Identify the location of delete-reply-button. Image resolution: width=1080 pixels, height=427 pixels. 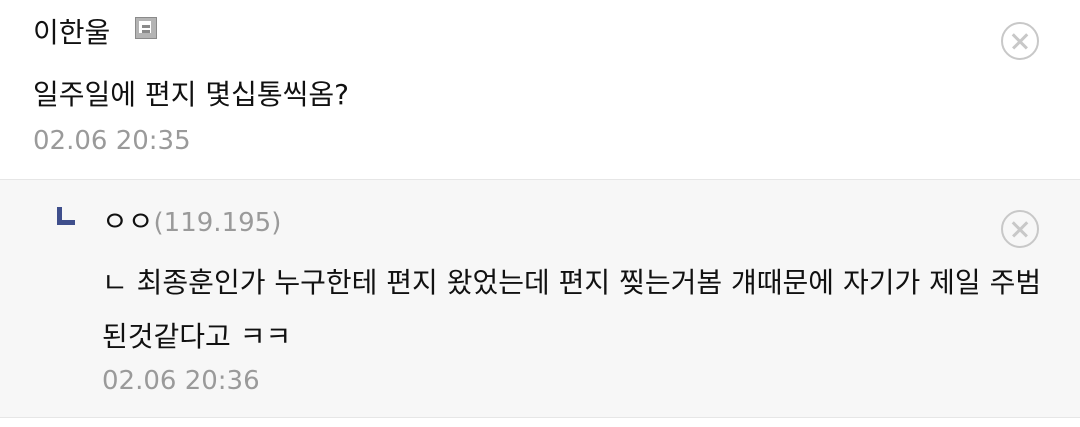
(1020, 229).